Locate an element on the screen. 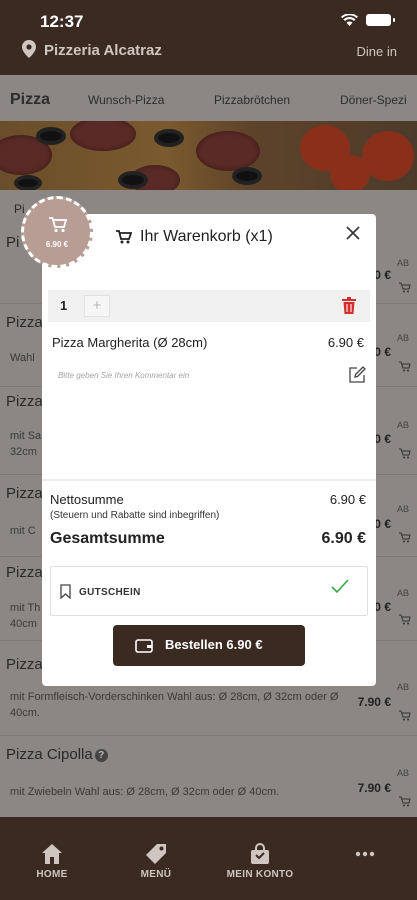  cart-badge: 6.90 € is located at coordinates (57, 232).